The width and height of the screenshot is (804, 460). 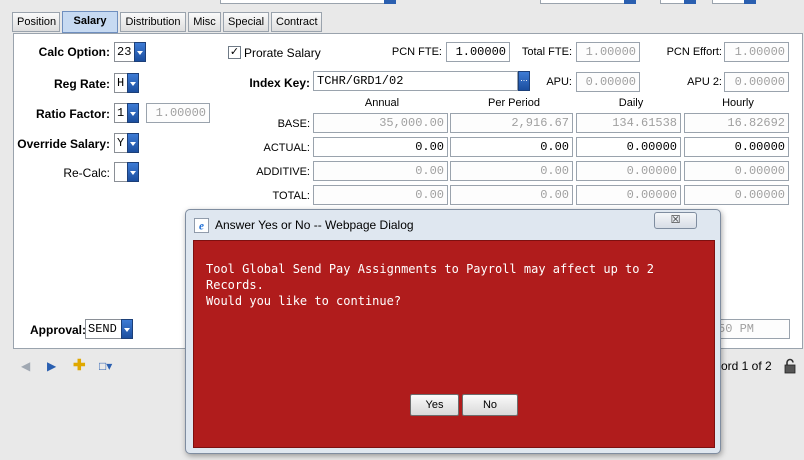 I want to click on additive-per-period-field: 0.00, so click(x=511, y=171).